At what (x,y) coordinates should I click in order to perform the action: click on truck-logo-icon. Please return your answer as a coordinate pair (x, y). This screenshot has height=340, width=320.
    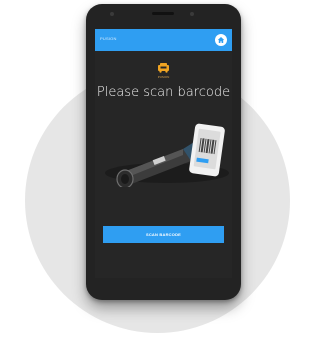
    Looking at the image, I should click on (163, 68).